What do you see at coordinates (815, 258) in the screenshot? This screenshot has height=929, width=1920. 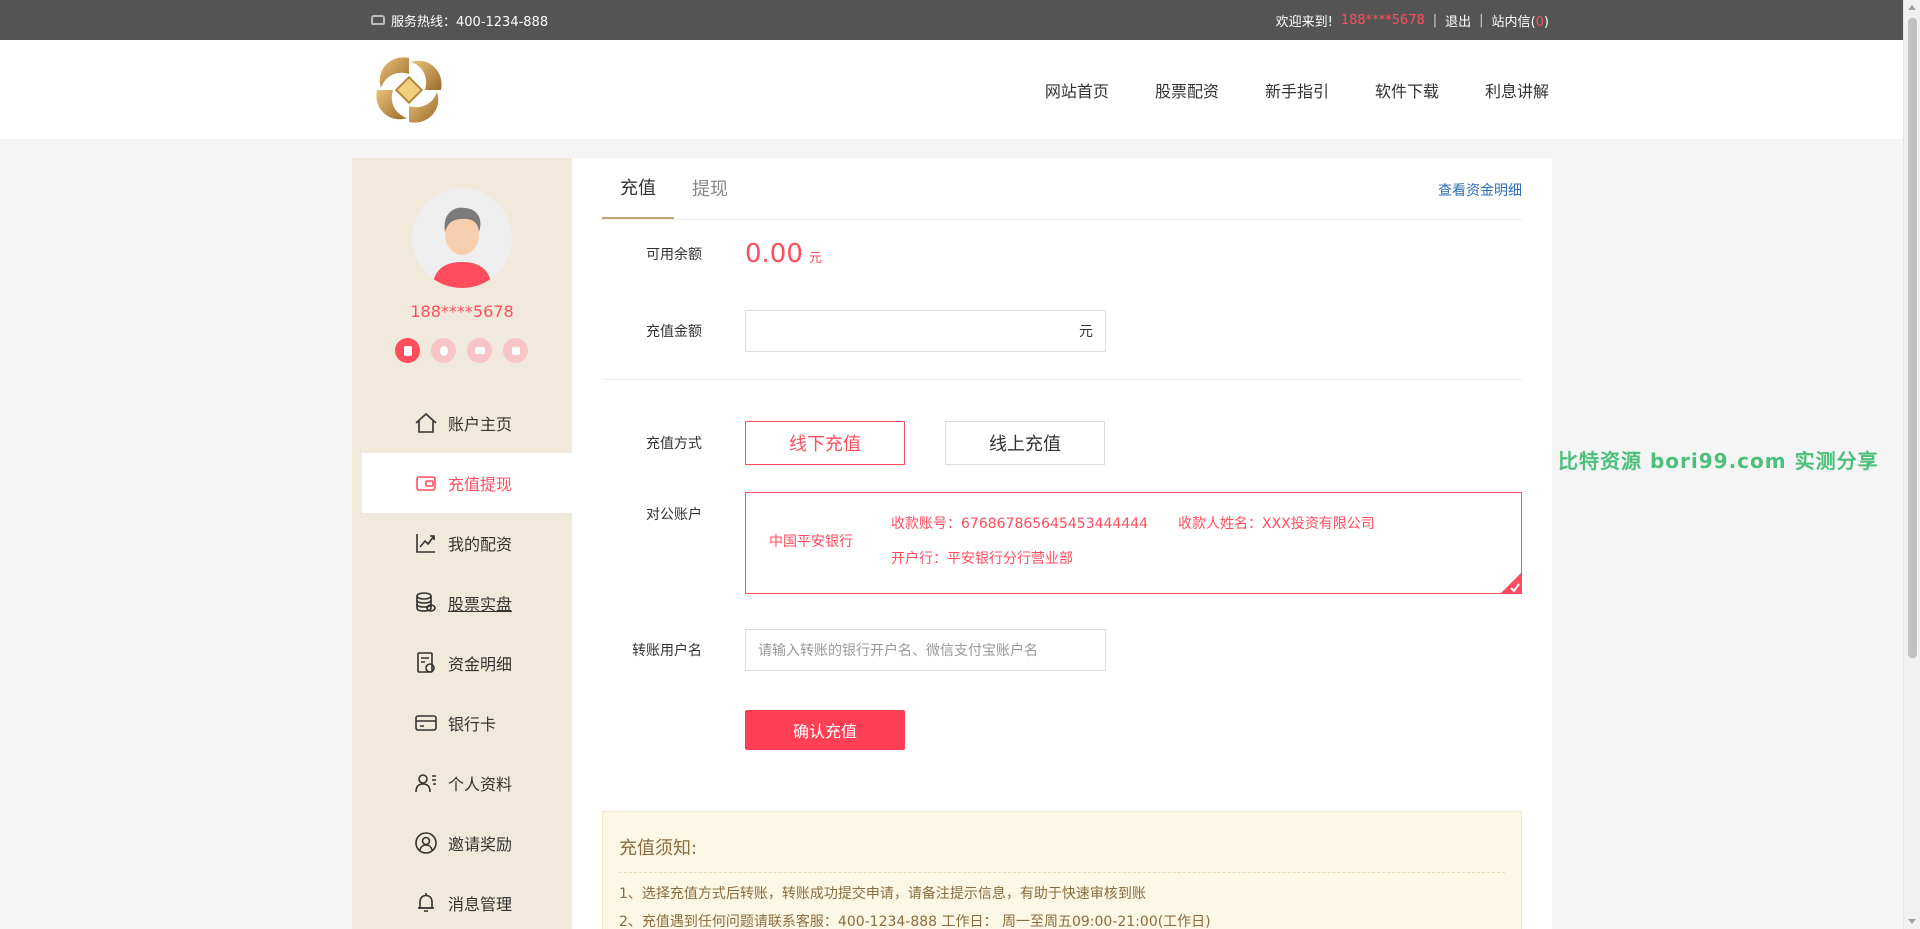 I see `balance-unit: 元` at bounding box center [815, 258].